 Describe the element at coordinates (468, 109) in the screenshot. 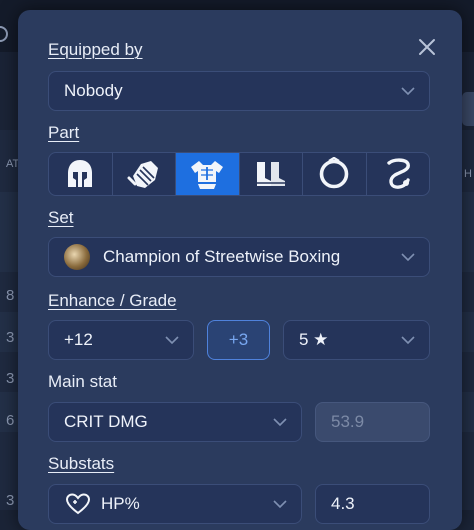

I see `bg-tab` at that location.